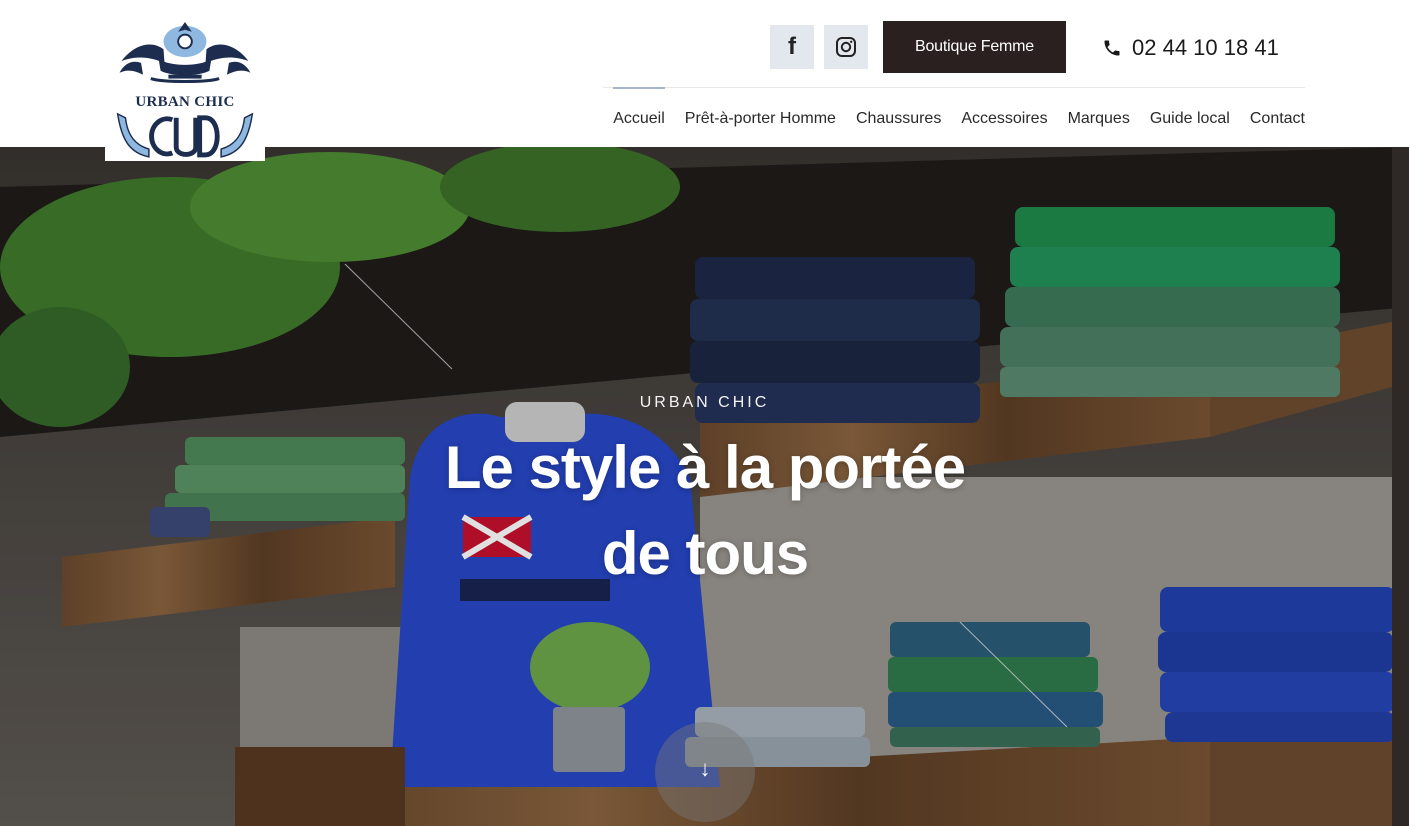 The width and height of the screenshot is (1409, 826). I want to click on nav-item-chaussures: Chaussures, so click(898, 119).